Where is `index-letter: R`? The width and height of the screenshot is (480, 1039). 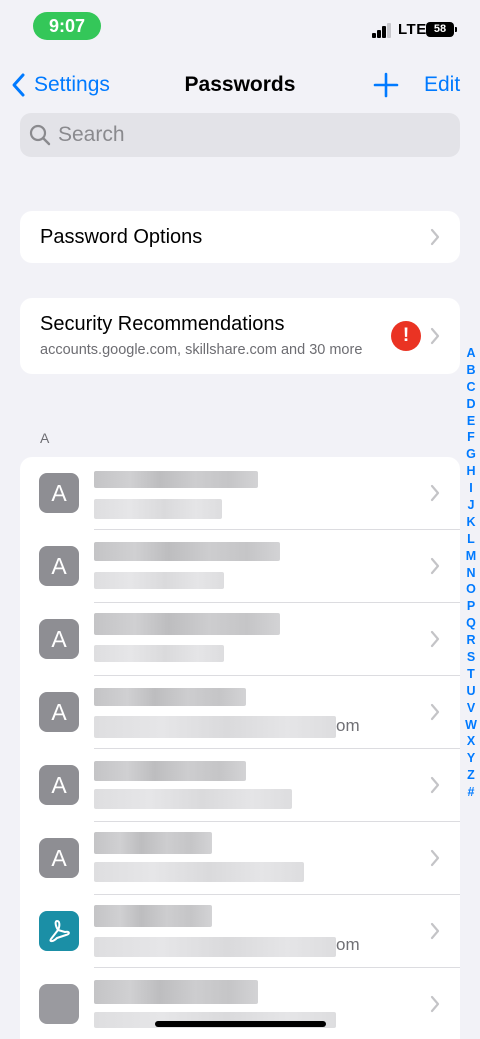 index-letter: R is located at coordinates (471, 640).